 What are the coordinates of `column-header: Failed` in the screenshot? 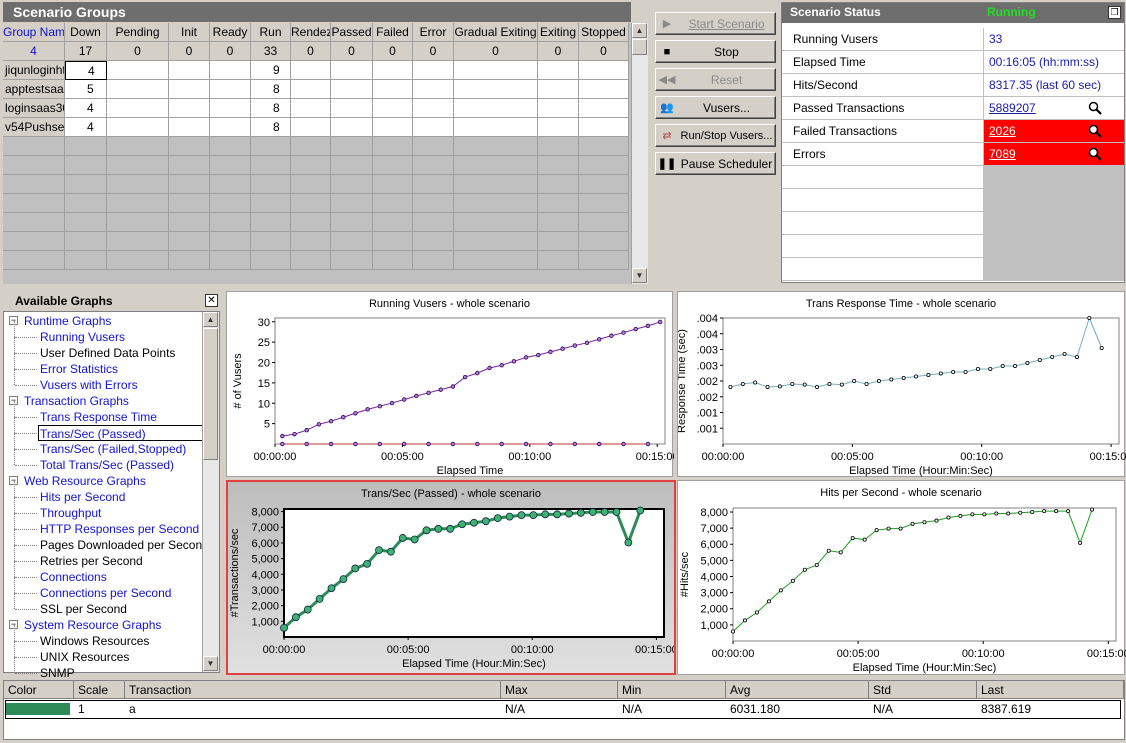 It's located at (393, 32).